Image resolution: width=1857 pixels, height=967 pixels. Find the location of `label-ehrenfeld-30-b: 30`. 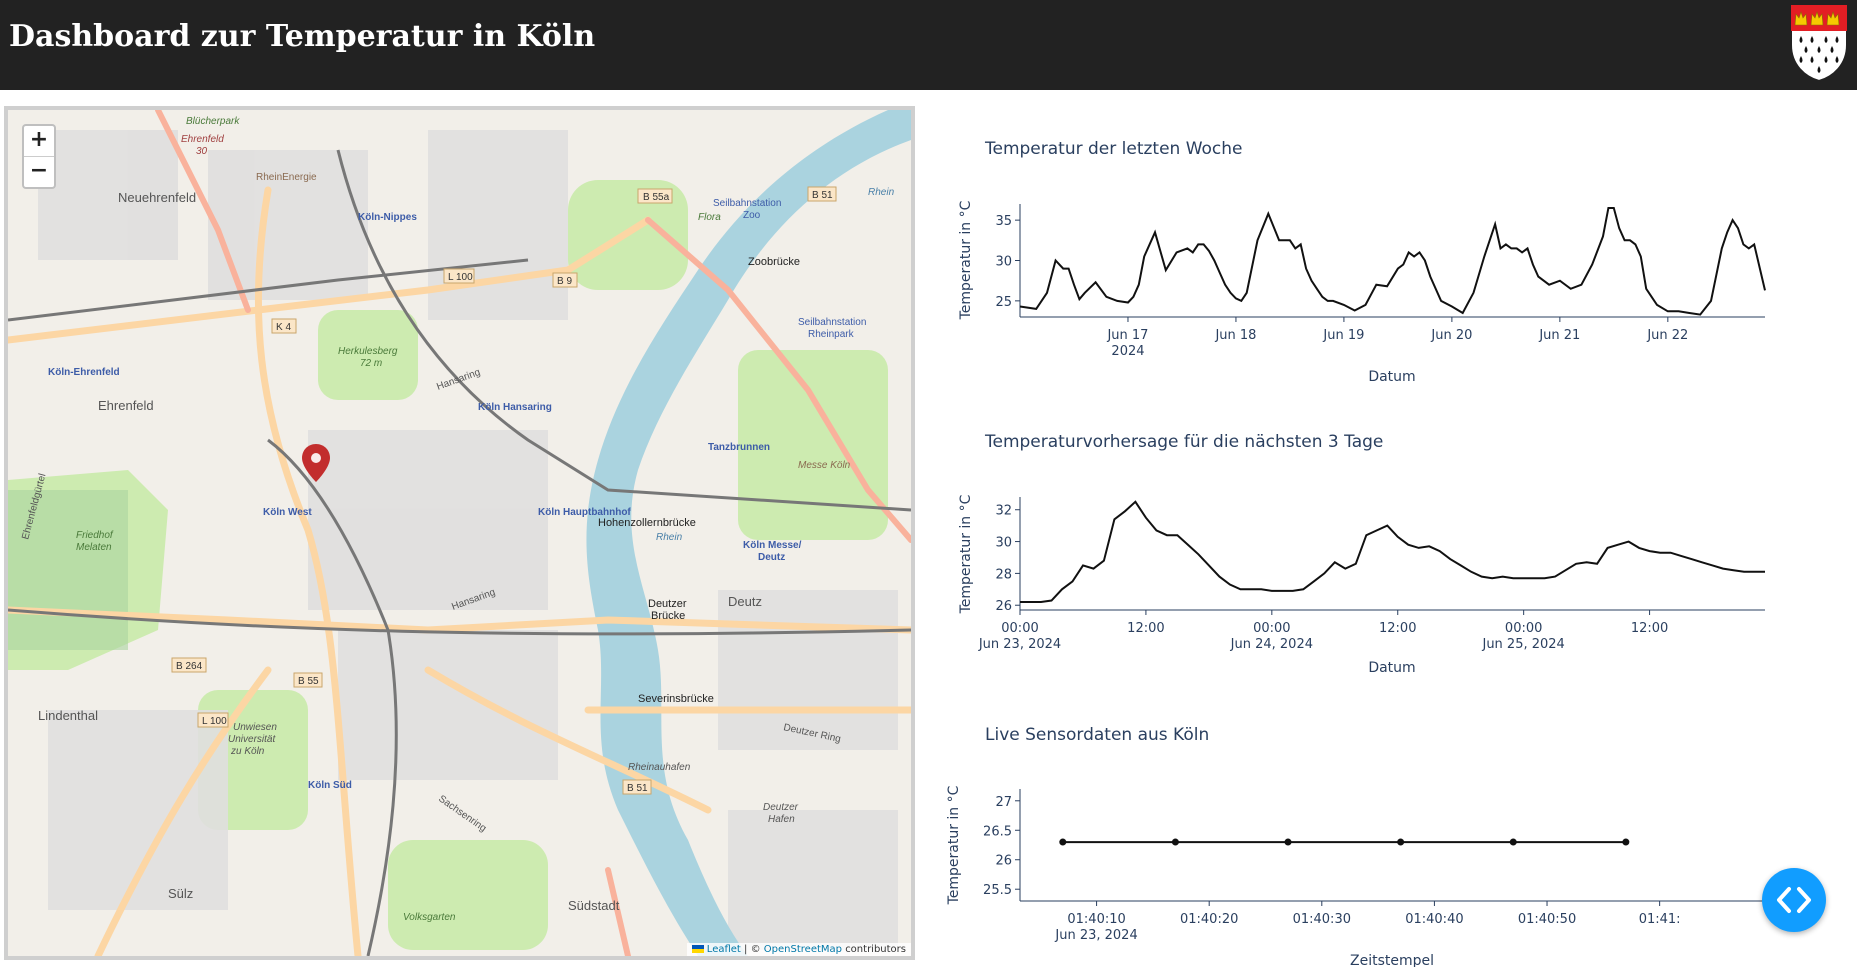

label-ehrenfeld-30-b: 30 is located at coordinates (202, 151).